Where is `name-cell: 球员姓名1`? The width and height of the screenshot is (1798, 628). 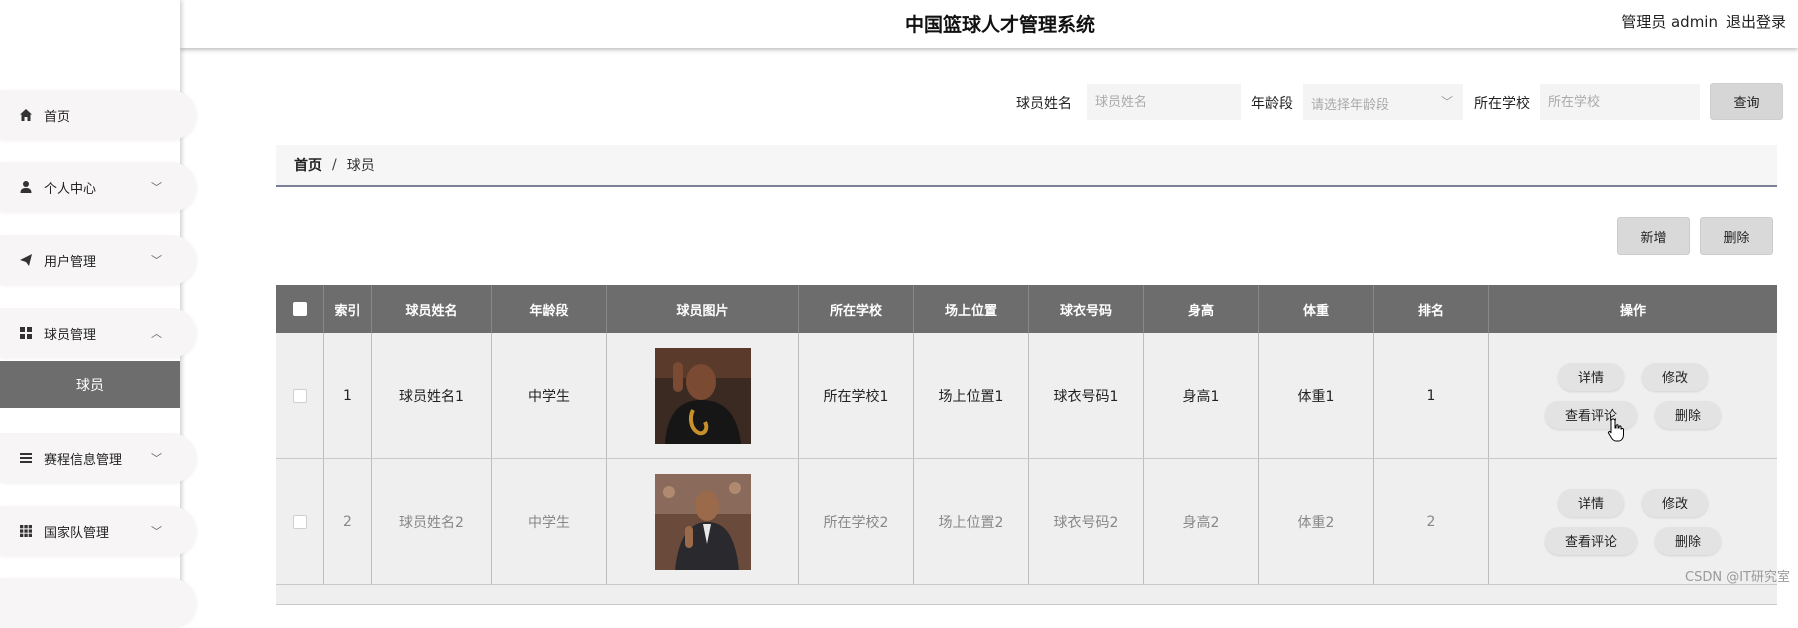 name-cell: 球员姓名1 is located at coordinates (432, 395).